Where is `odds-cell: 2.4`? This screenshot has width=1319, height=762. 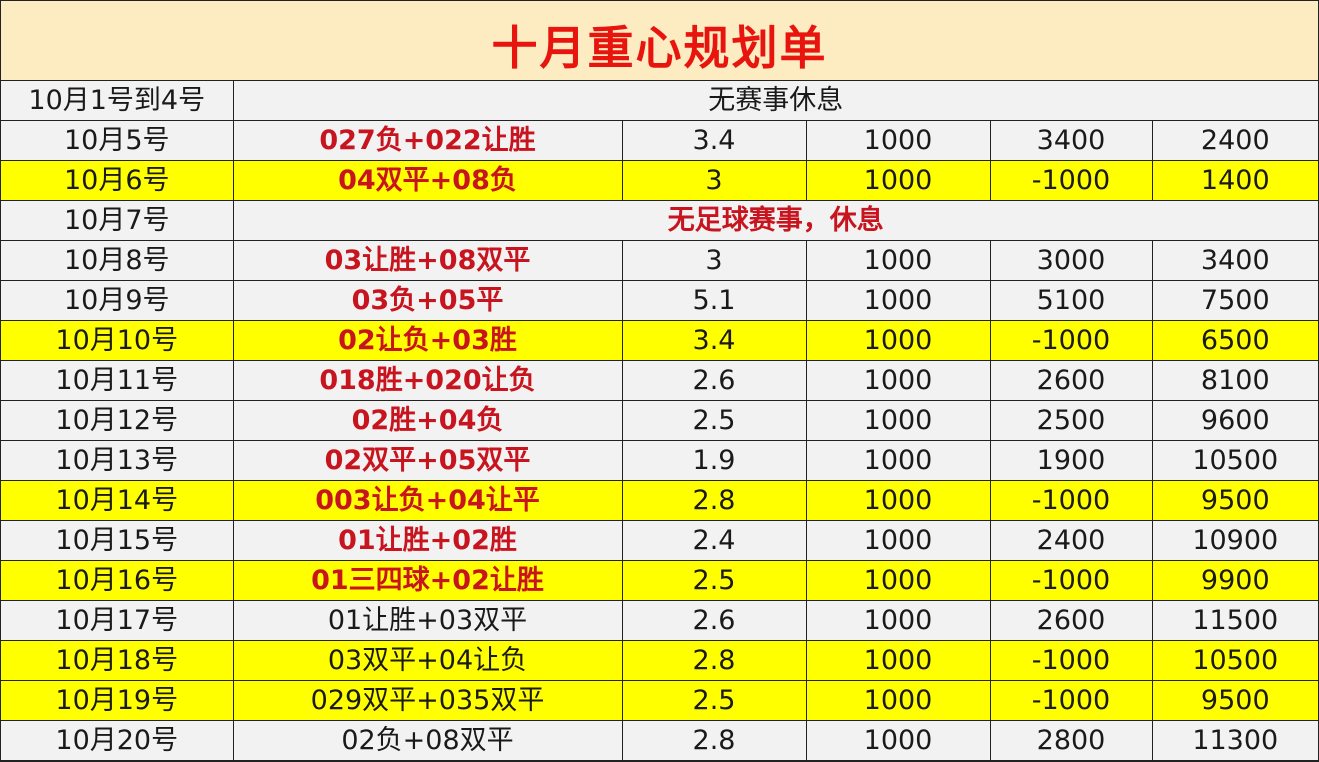 odds-cell: 2.4 is located at coordinates (714, 540).